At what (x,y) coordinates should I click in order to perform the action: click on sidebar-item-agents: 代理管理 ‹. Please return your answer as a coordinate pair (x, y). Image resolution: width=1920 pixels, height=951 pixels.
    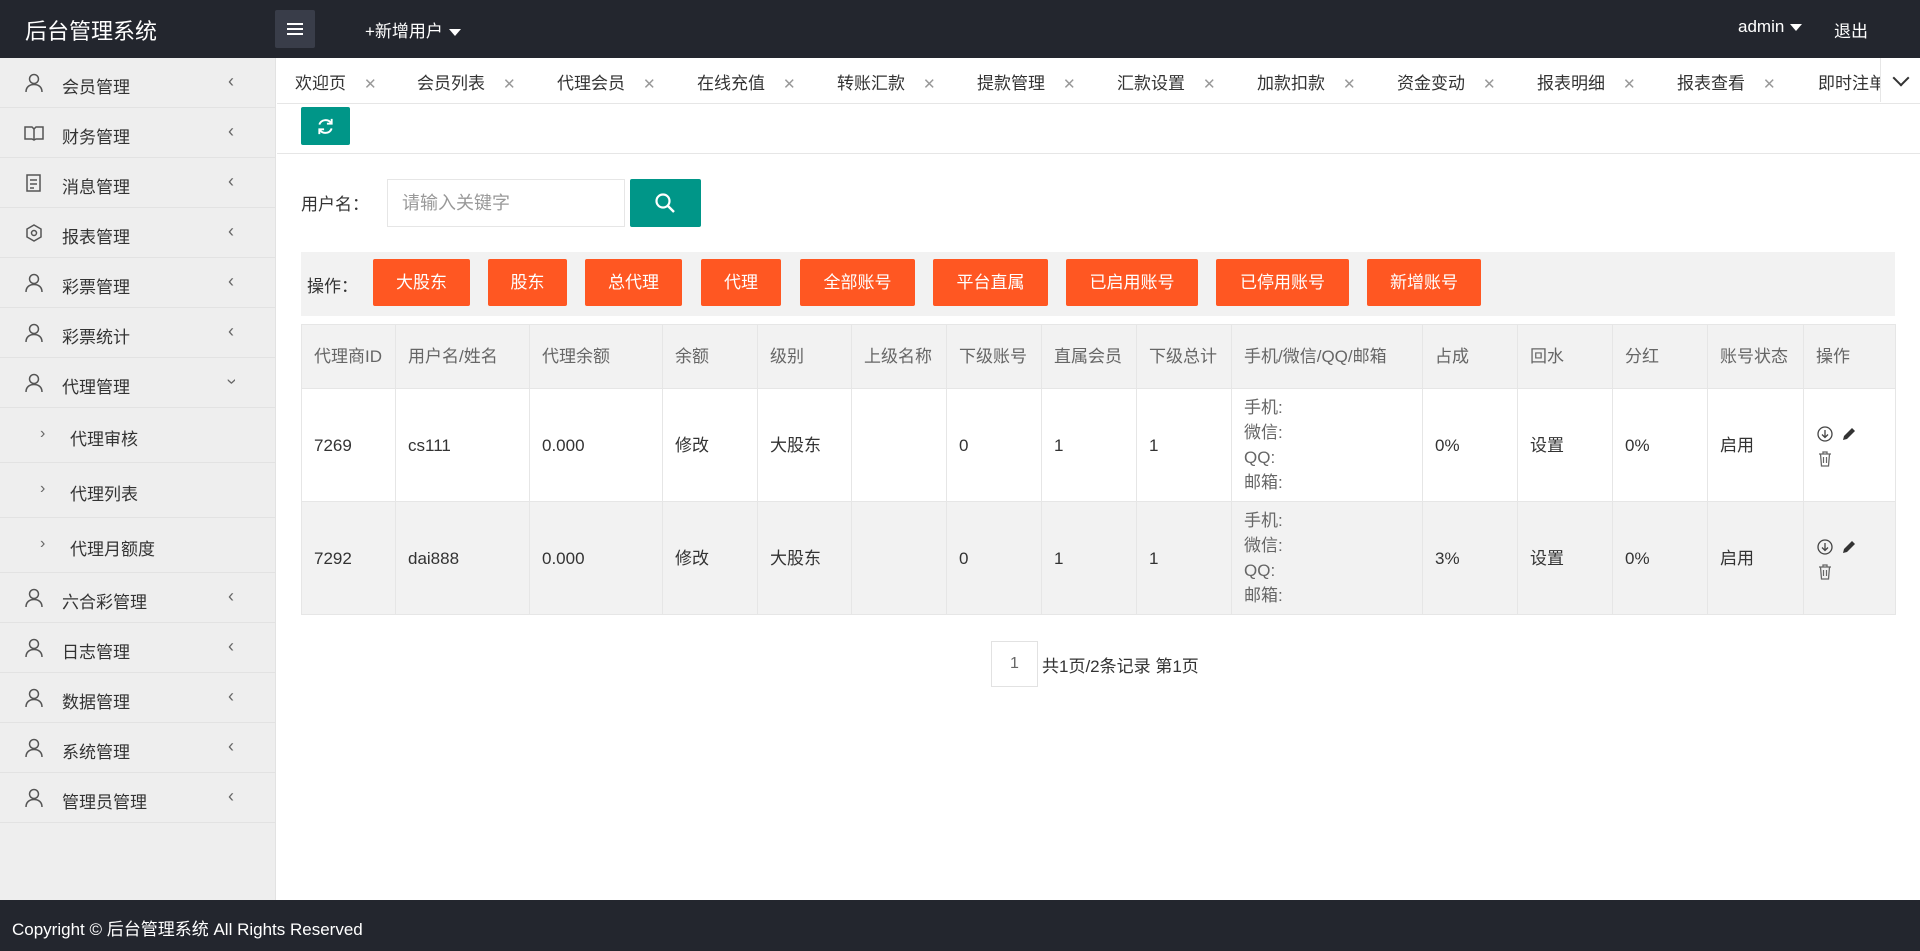
    Looking at the image, I should click on (137, 383).